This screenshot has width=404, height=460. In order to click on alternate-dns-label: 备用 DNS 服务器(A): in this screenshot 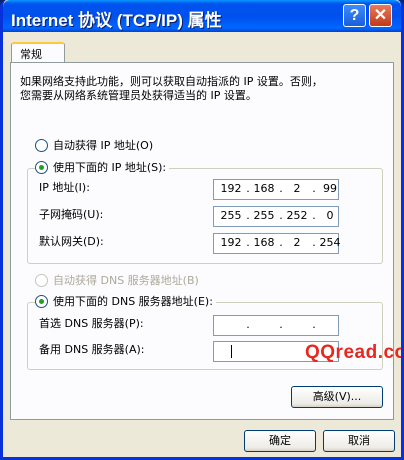, I will do `click(92, 349)`.